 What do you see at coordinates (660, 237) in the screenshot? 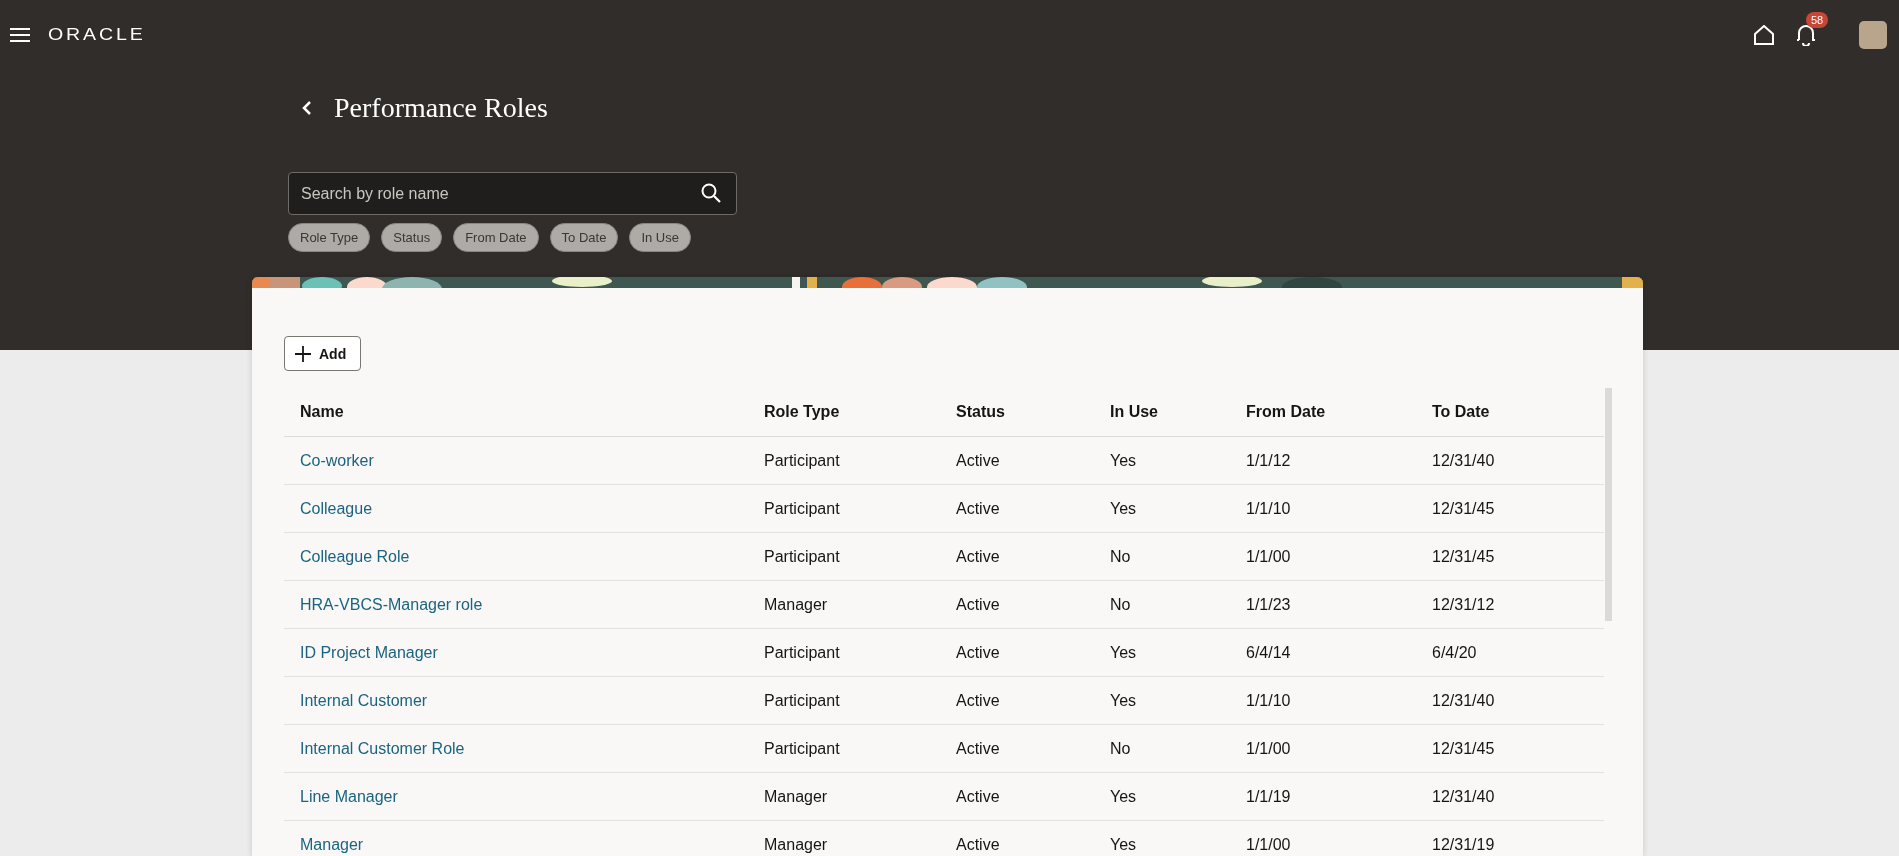
I see `filter-chip: In Use` at bounding box center [660, 237].